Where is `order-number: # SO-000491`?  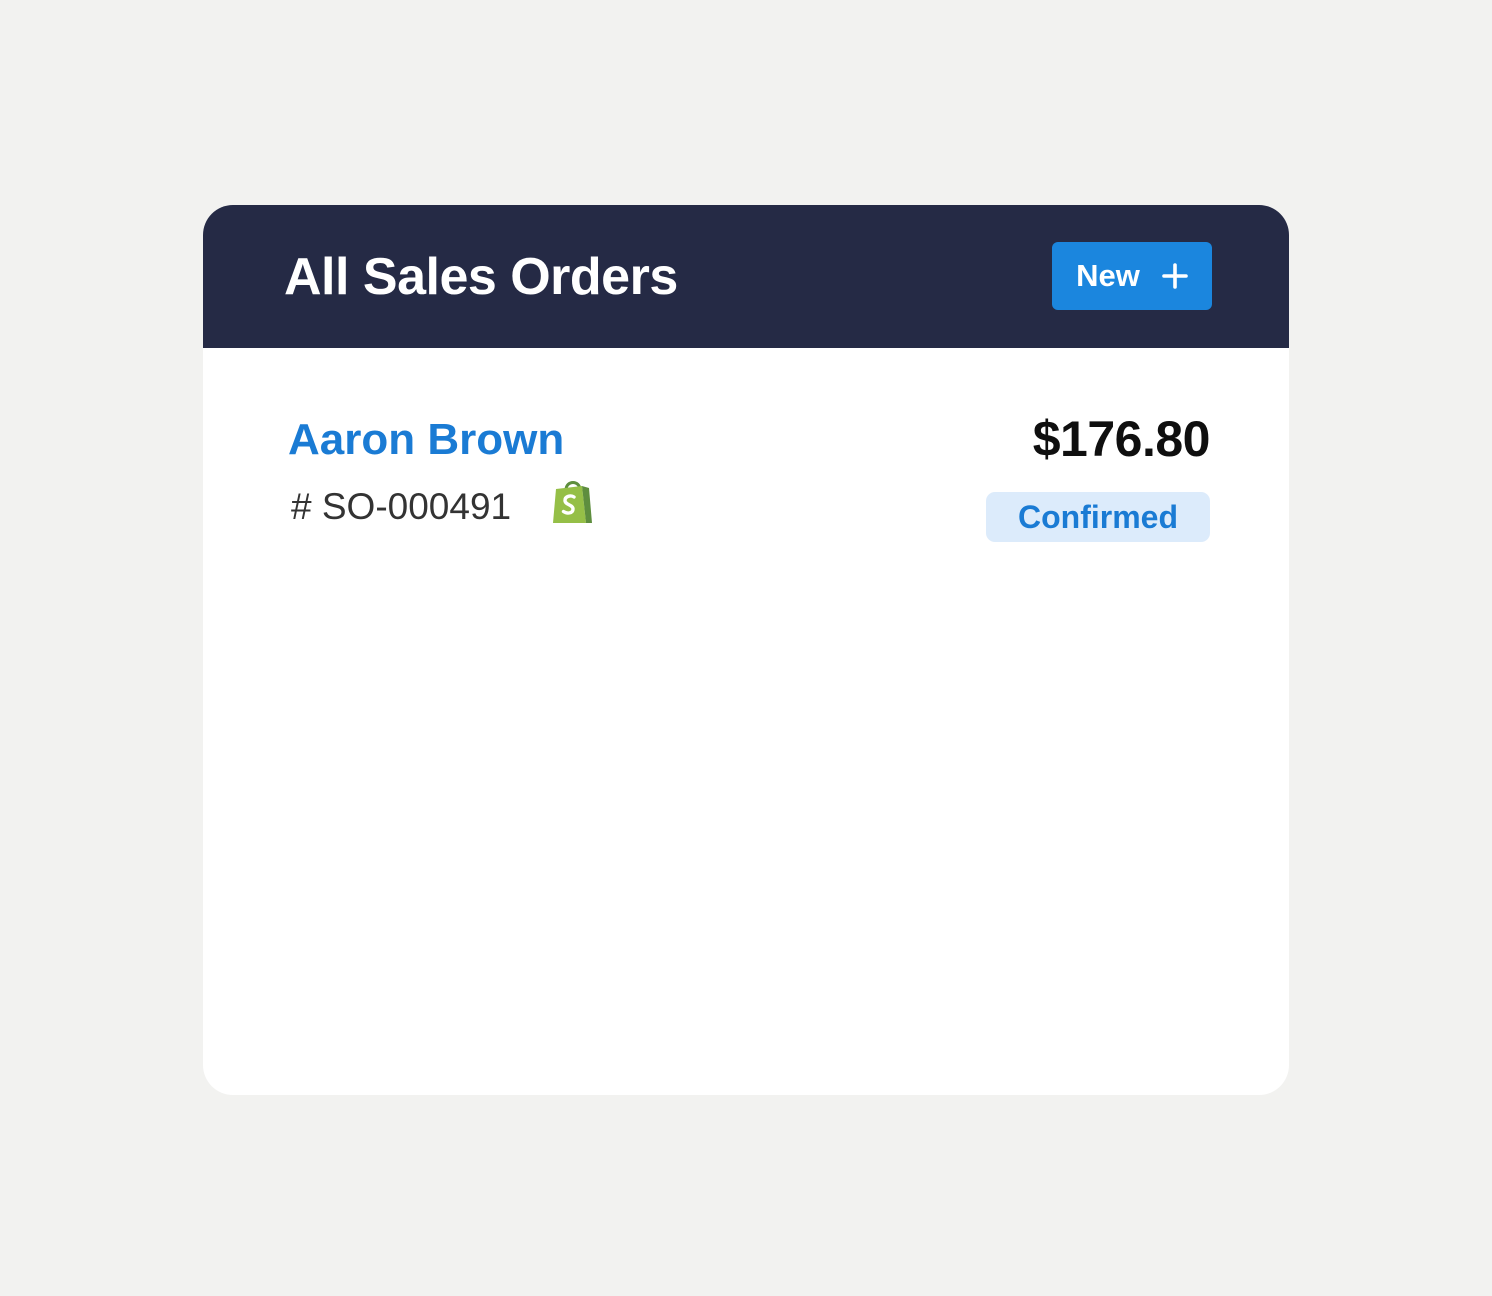 order-number: # SO-000491 is located at coordinates (401, 506).